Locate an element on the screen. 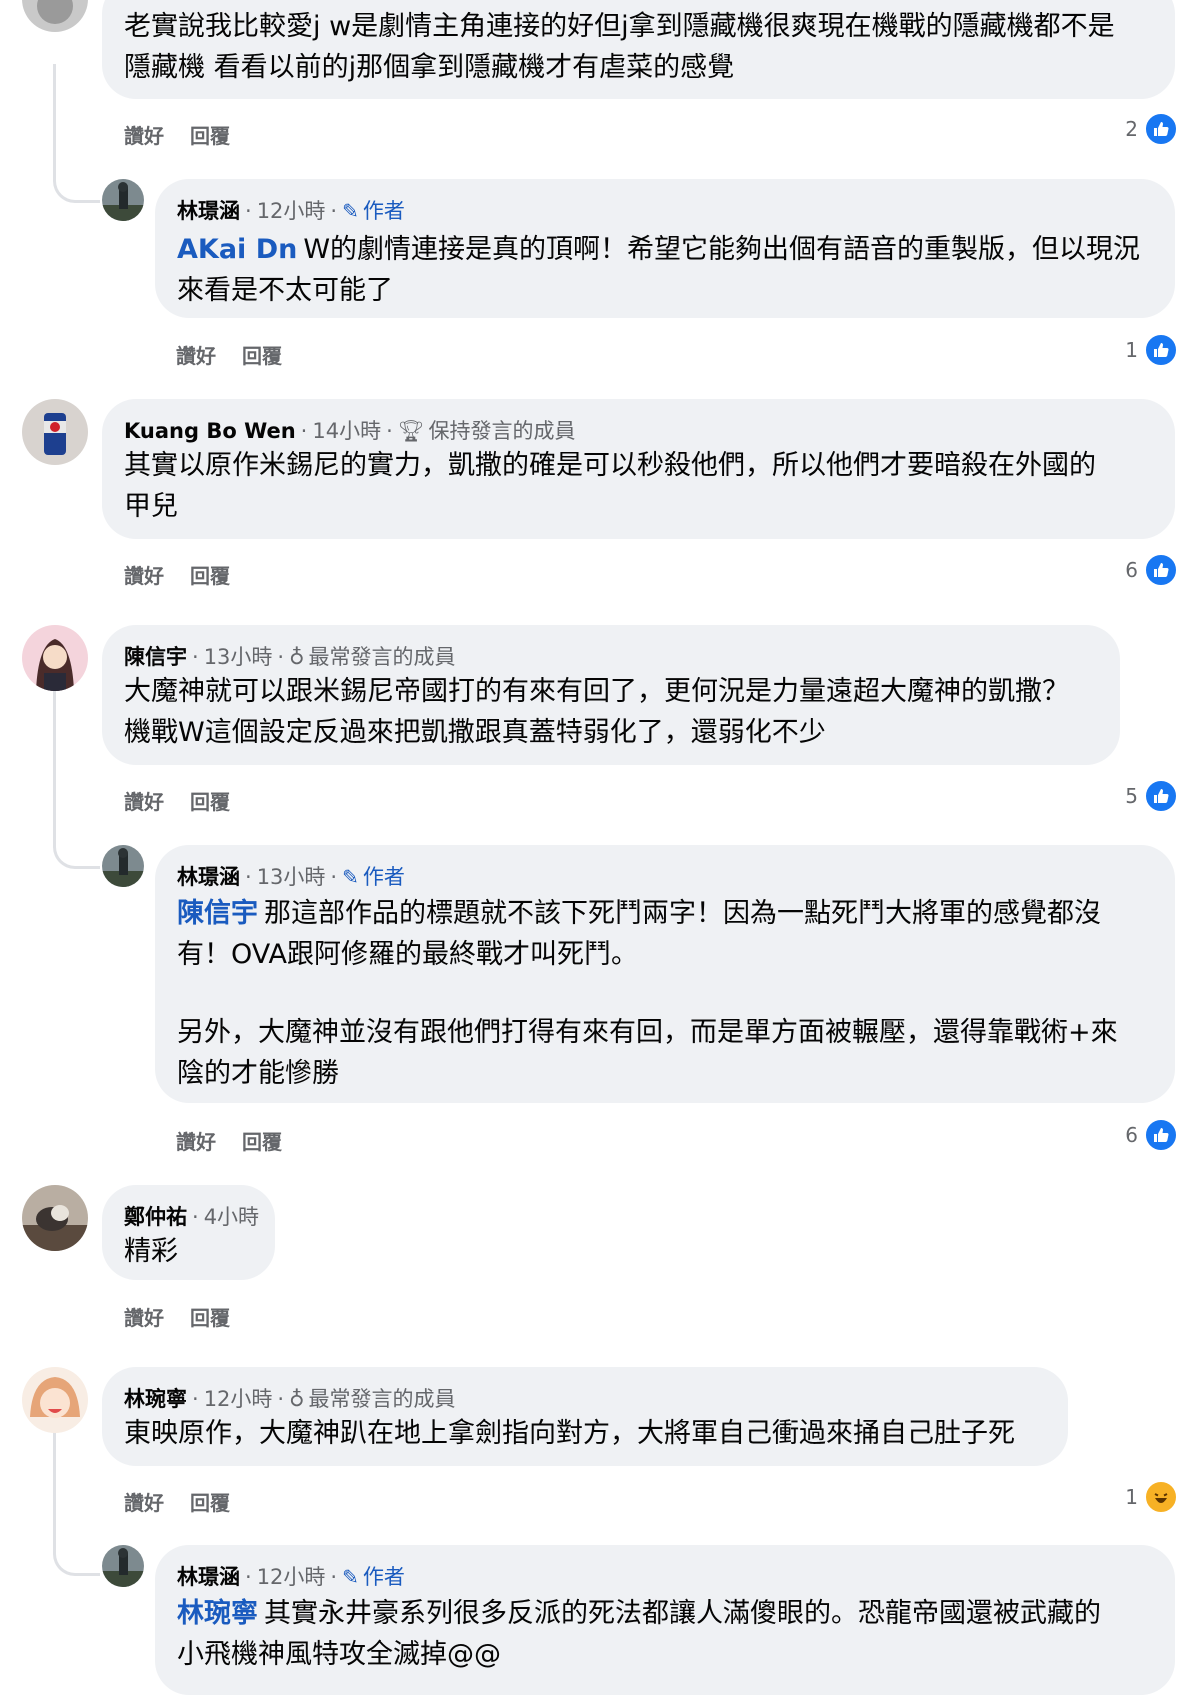 This screenshot has width=1200, height=1695. reaction-count: 6 is located at coordinates (1131, 570).